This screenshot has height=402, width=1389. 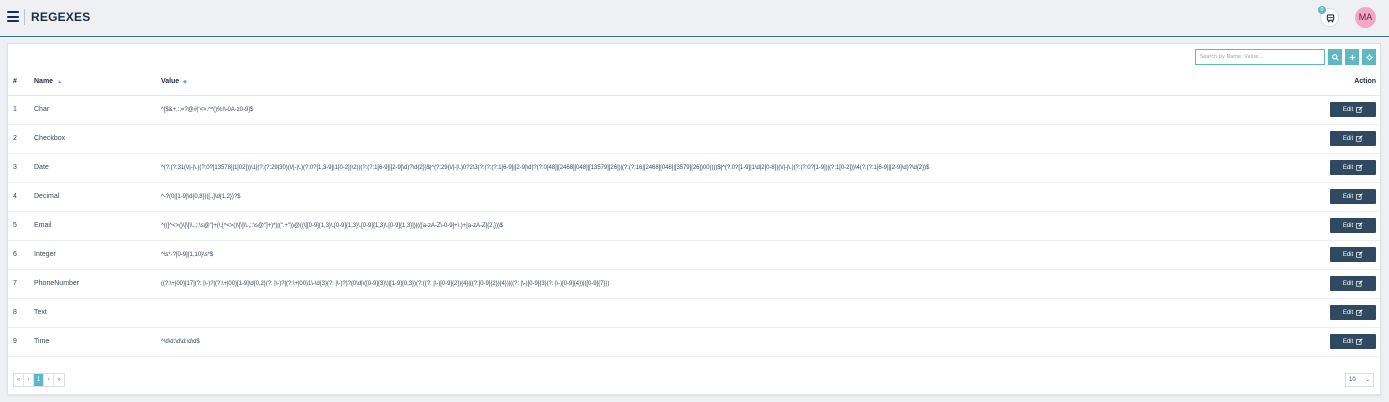 What do you see at coordinates (20, 226) in the screenshot?
I see `row-number: 5` at bounding box center [20, 226].